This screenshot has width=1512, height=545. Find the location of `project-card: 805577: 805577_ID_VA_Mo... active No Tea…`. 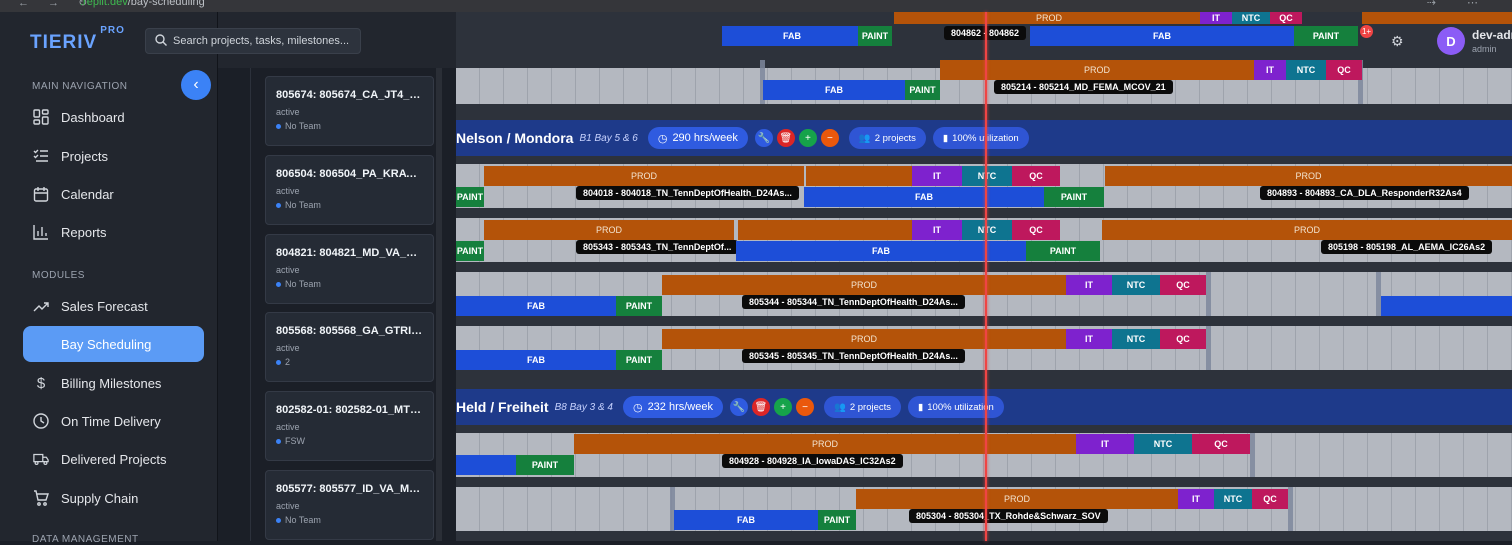

project-card: 805577: 805577_ID_VA_Mo... active No Tea… is located at coordinates (349, 505).